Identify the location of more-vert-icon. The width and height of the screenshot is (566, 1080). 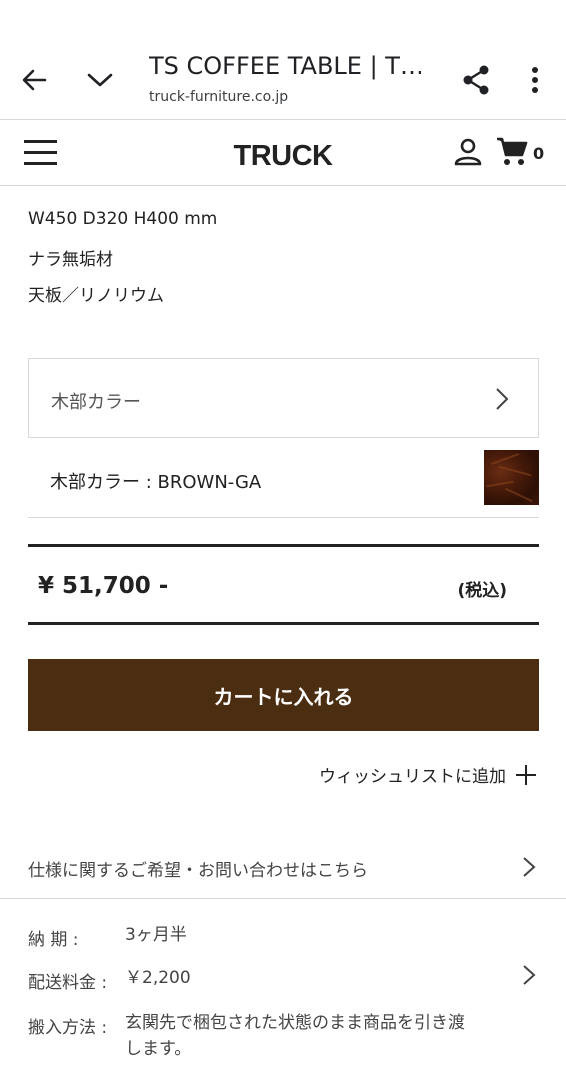
(535, 80).